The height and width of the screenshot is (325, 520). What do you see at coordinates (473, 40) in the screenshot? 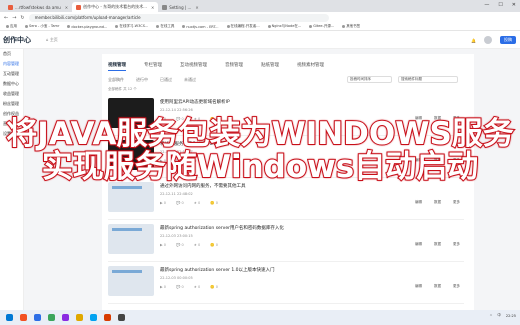
I see `bell-icon: 🔔` at bounding box center [473, 40].